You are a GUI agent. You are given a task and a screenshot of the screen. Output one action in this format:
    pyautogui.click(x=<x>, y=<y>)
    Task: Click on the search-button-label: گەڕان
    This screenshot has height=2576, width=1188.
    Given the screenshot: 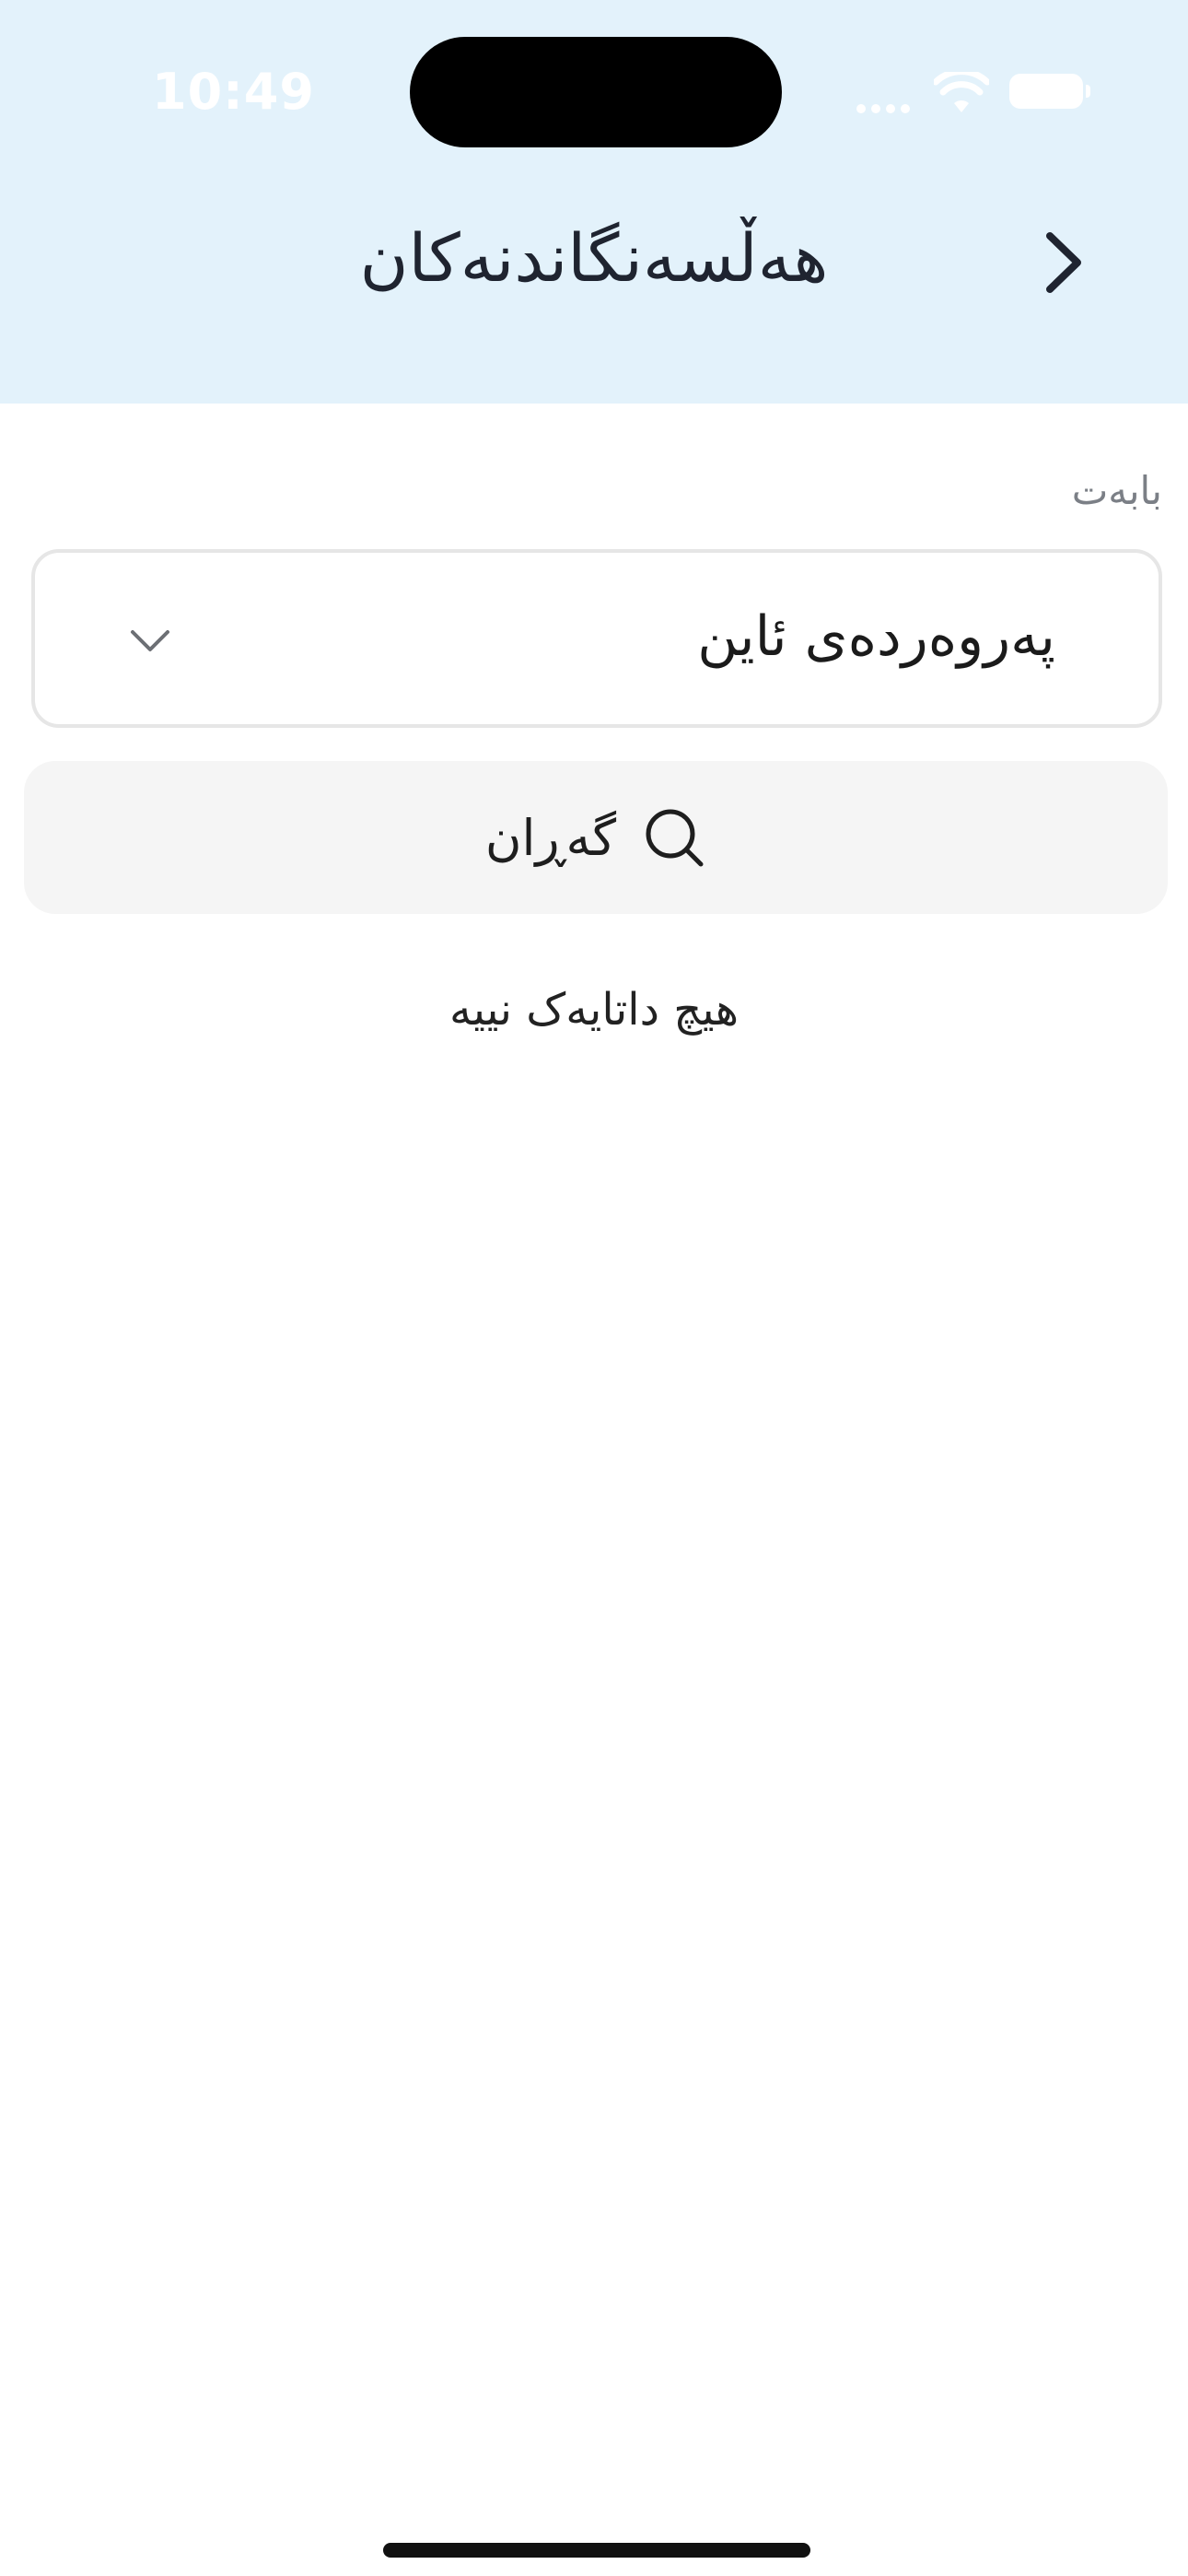 What is the action you would take?
    pyautogui.click(x=550, y=837)
    